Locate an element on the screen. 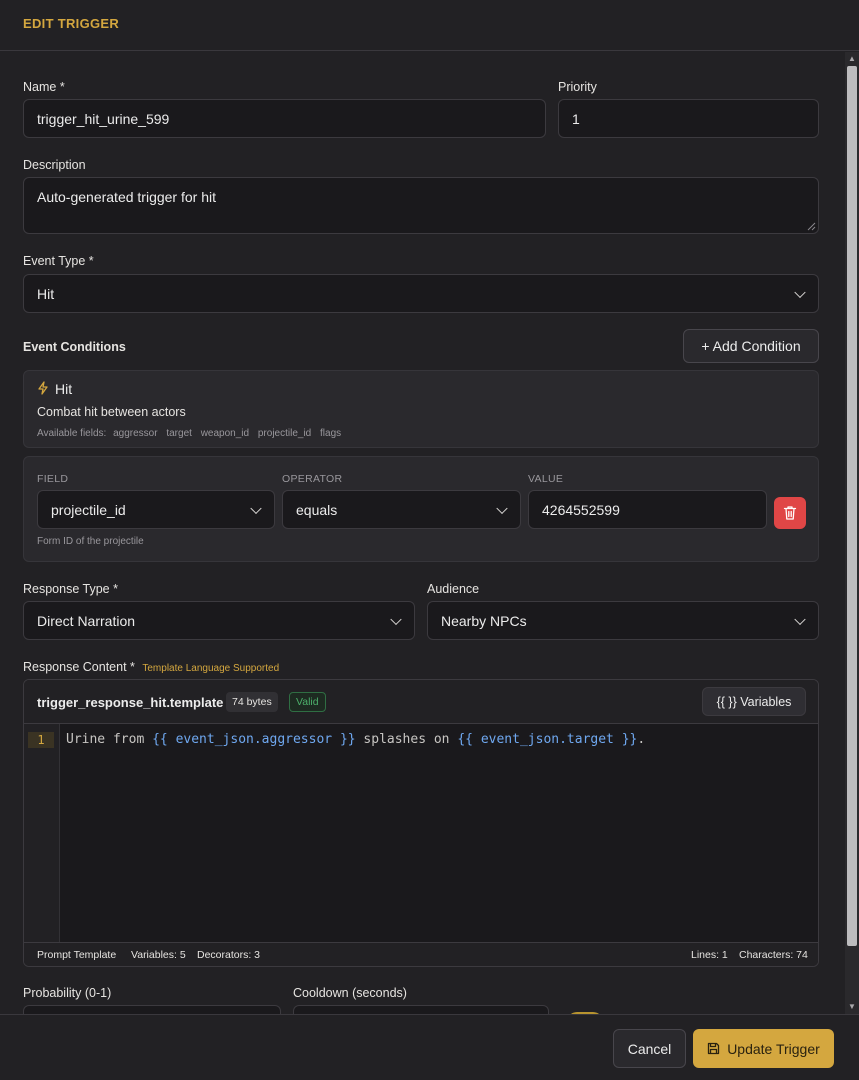  delete-condition-button is located at coordinates (790, 513).